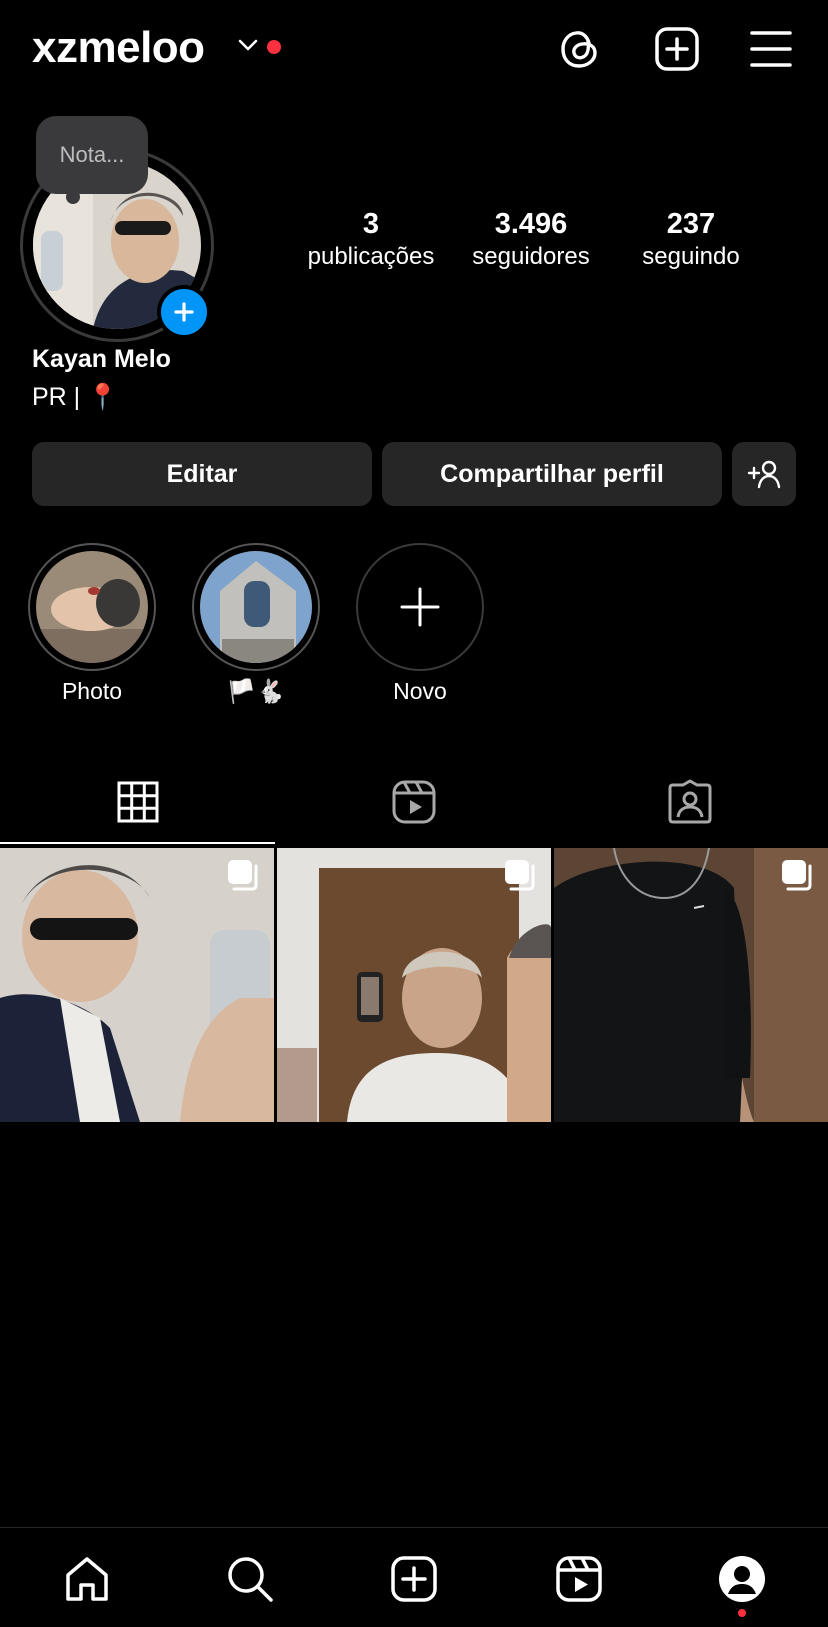 This screenshot has height=1627, width=828. I want to click on stat-followers: 3.496 seguidores, so click(531, 239).